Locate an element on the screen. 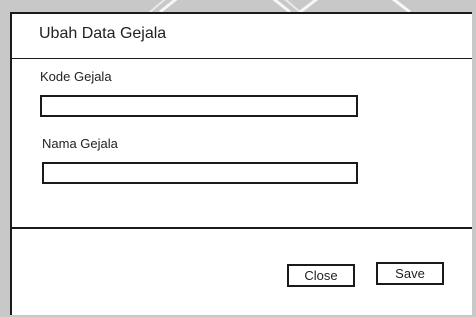 The height and width of the screenshot is (317, 476). dialog-title: Ubah Data Gejala is located at coordinates (103, 33).